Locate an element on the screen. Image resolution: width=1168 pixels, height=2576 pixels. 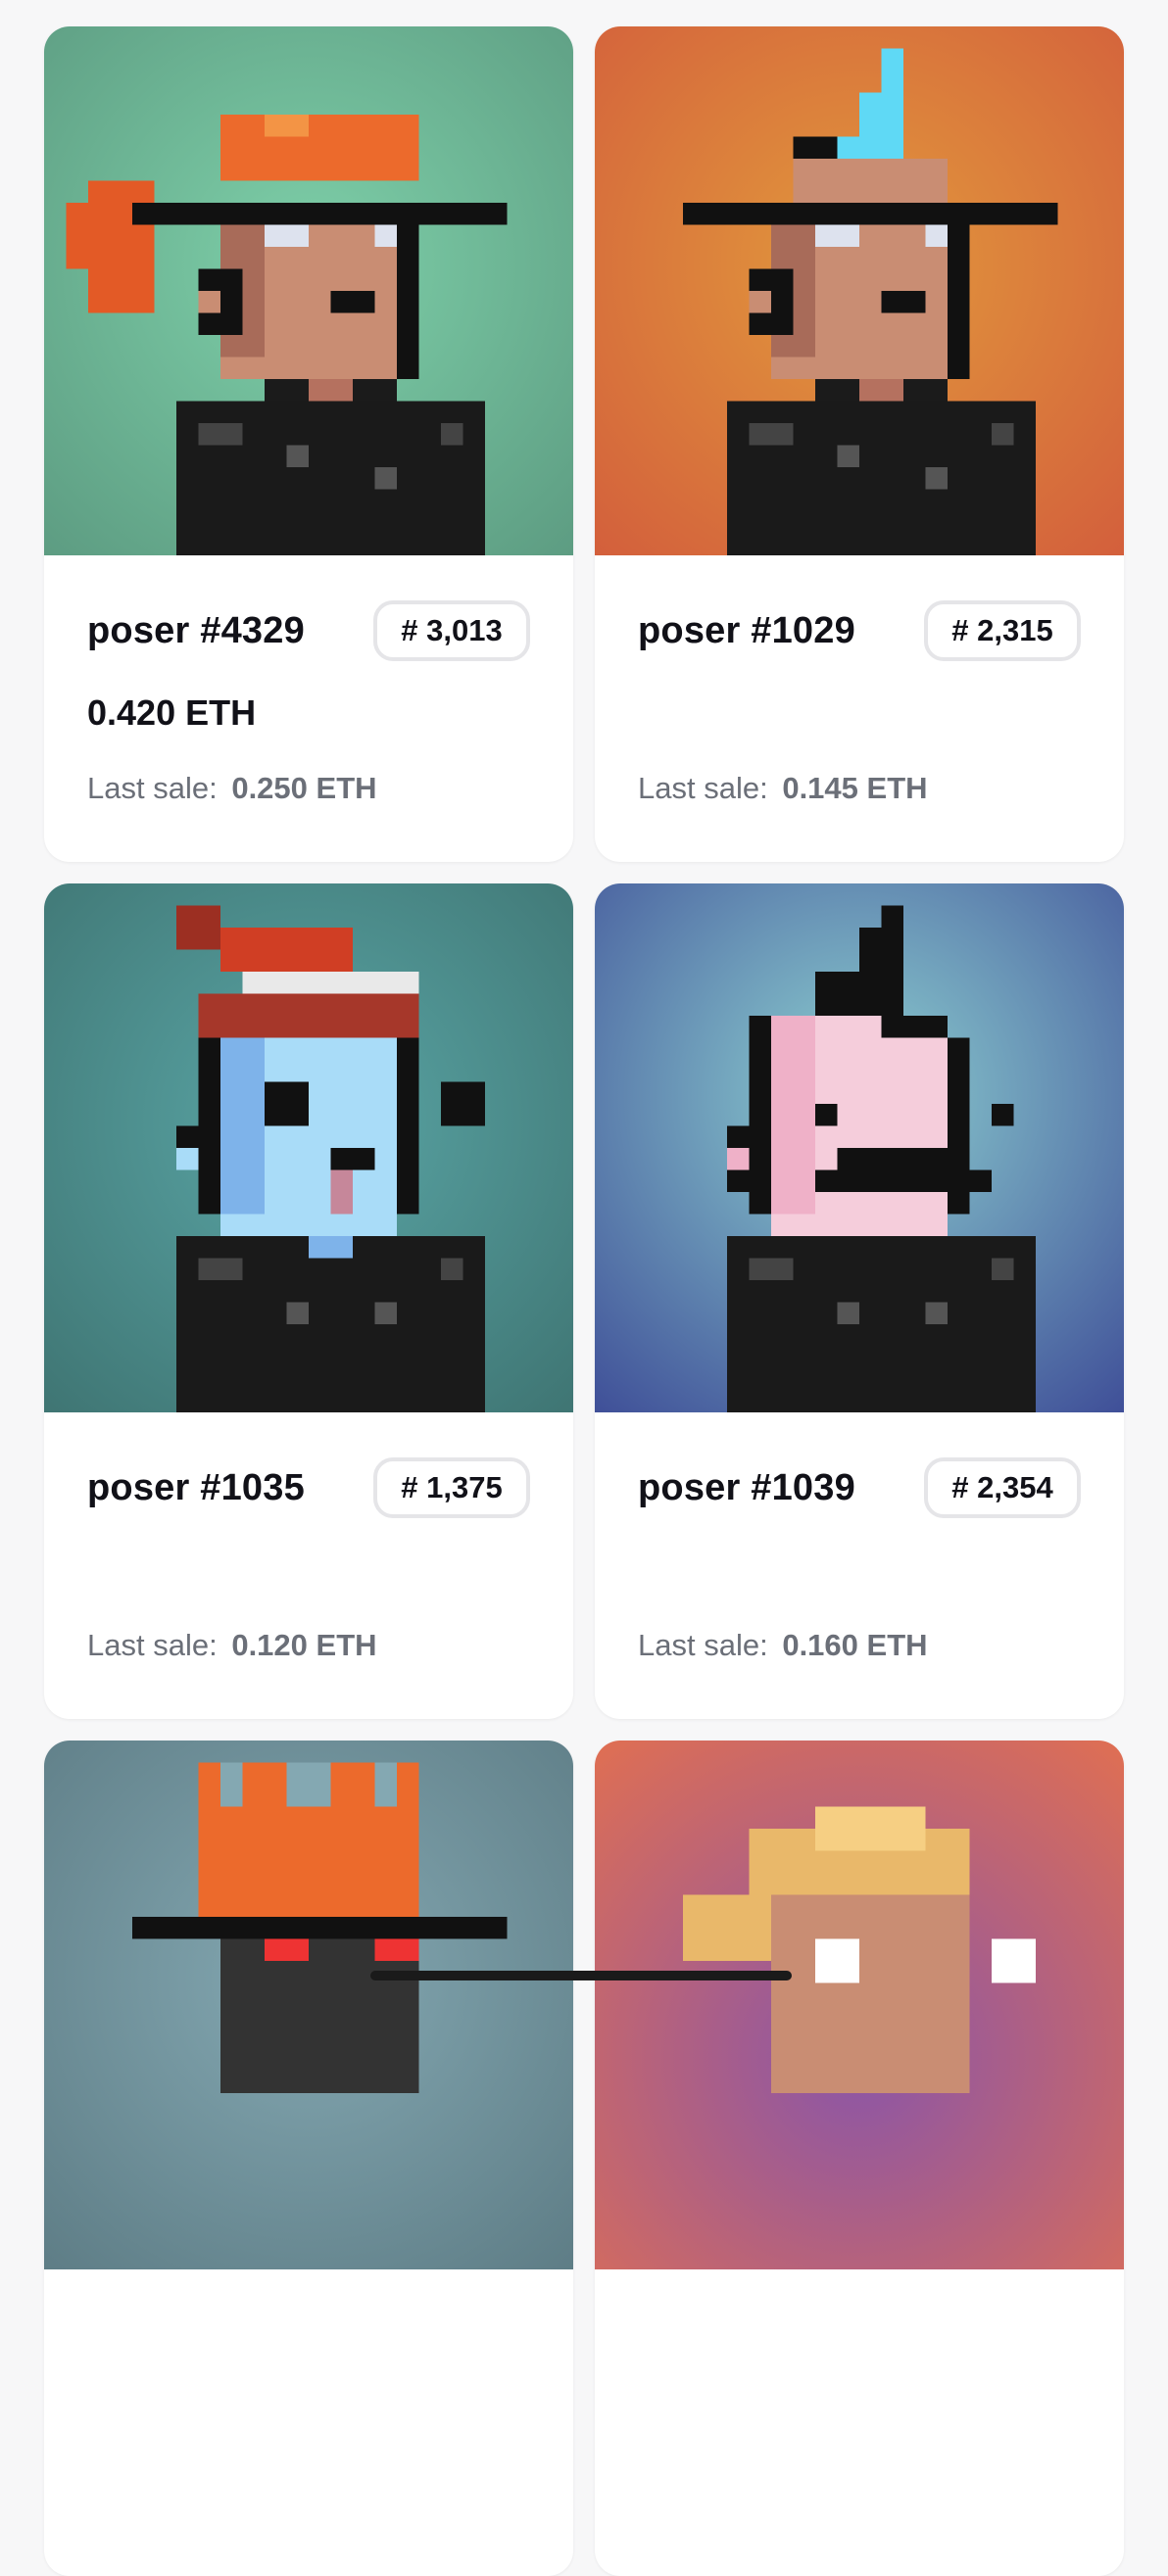
last-sale: Last sale: 0.145 ETH is located at coordinates (783, 789).